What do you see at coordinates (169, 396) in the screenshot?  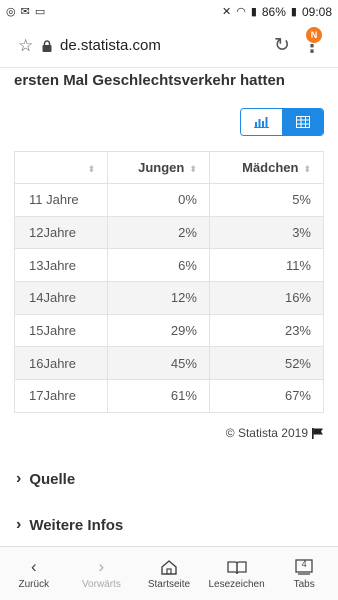 I see `table-row: 17Jahre 61% 67%` at bounding box center [169, 396].